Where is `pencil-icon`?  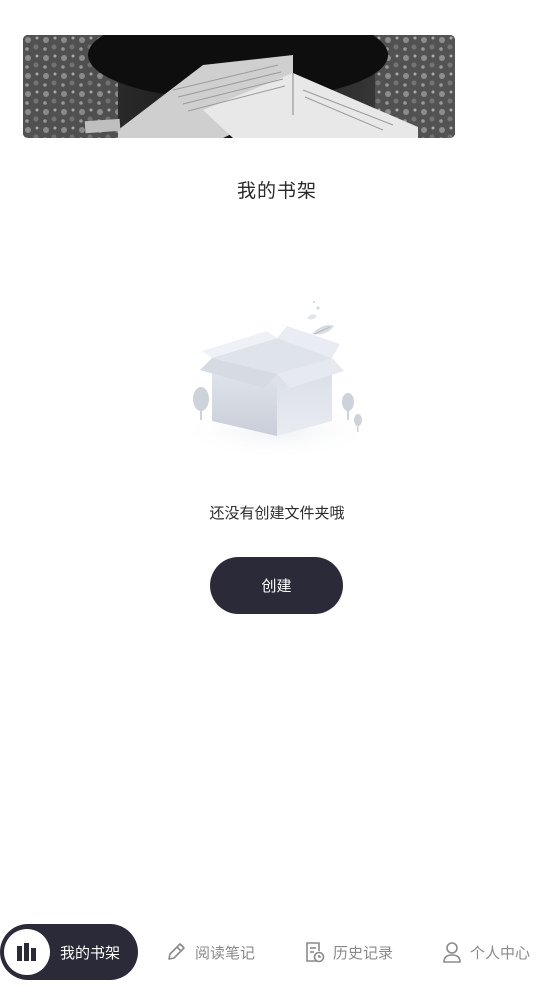 pencil-icon is located at coordinates (176, 952).